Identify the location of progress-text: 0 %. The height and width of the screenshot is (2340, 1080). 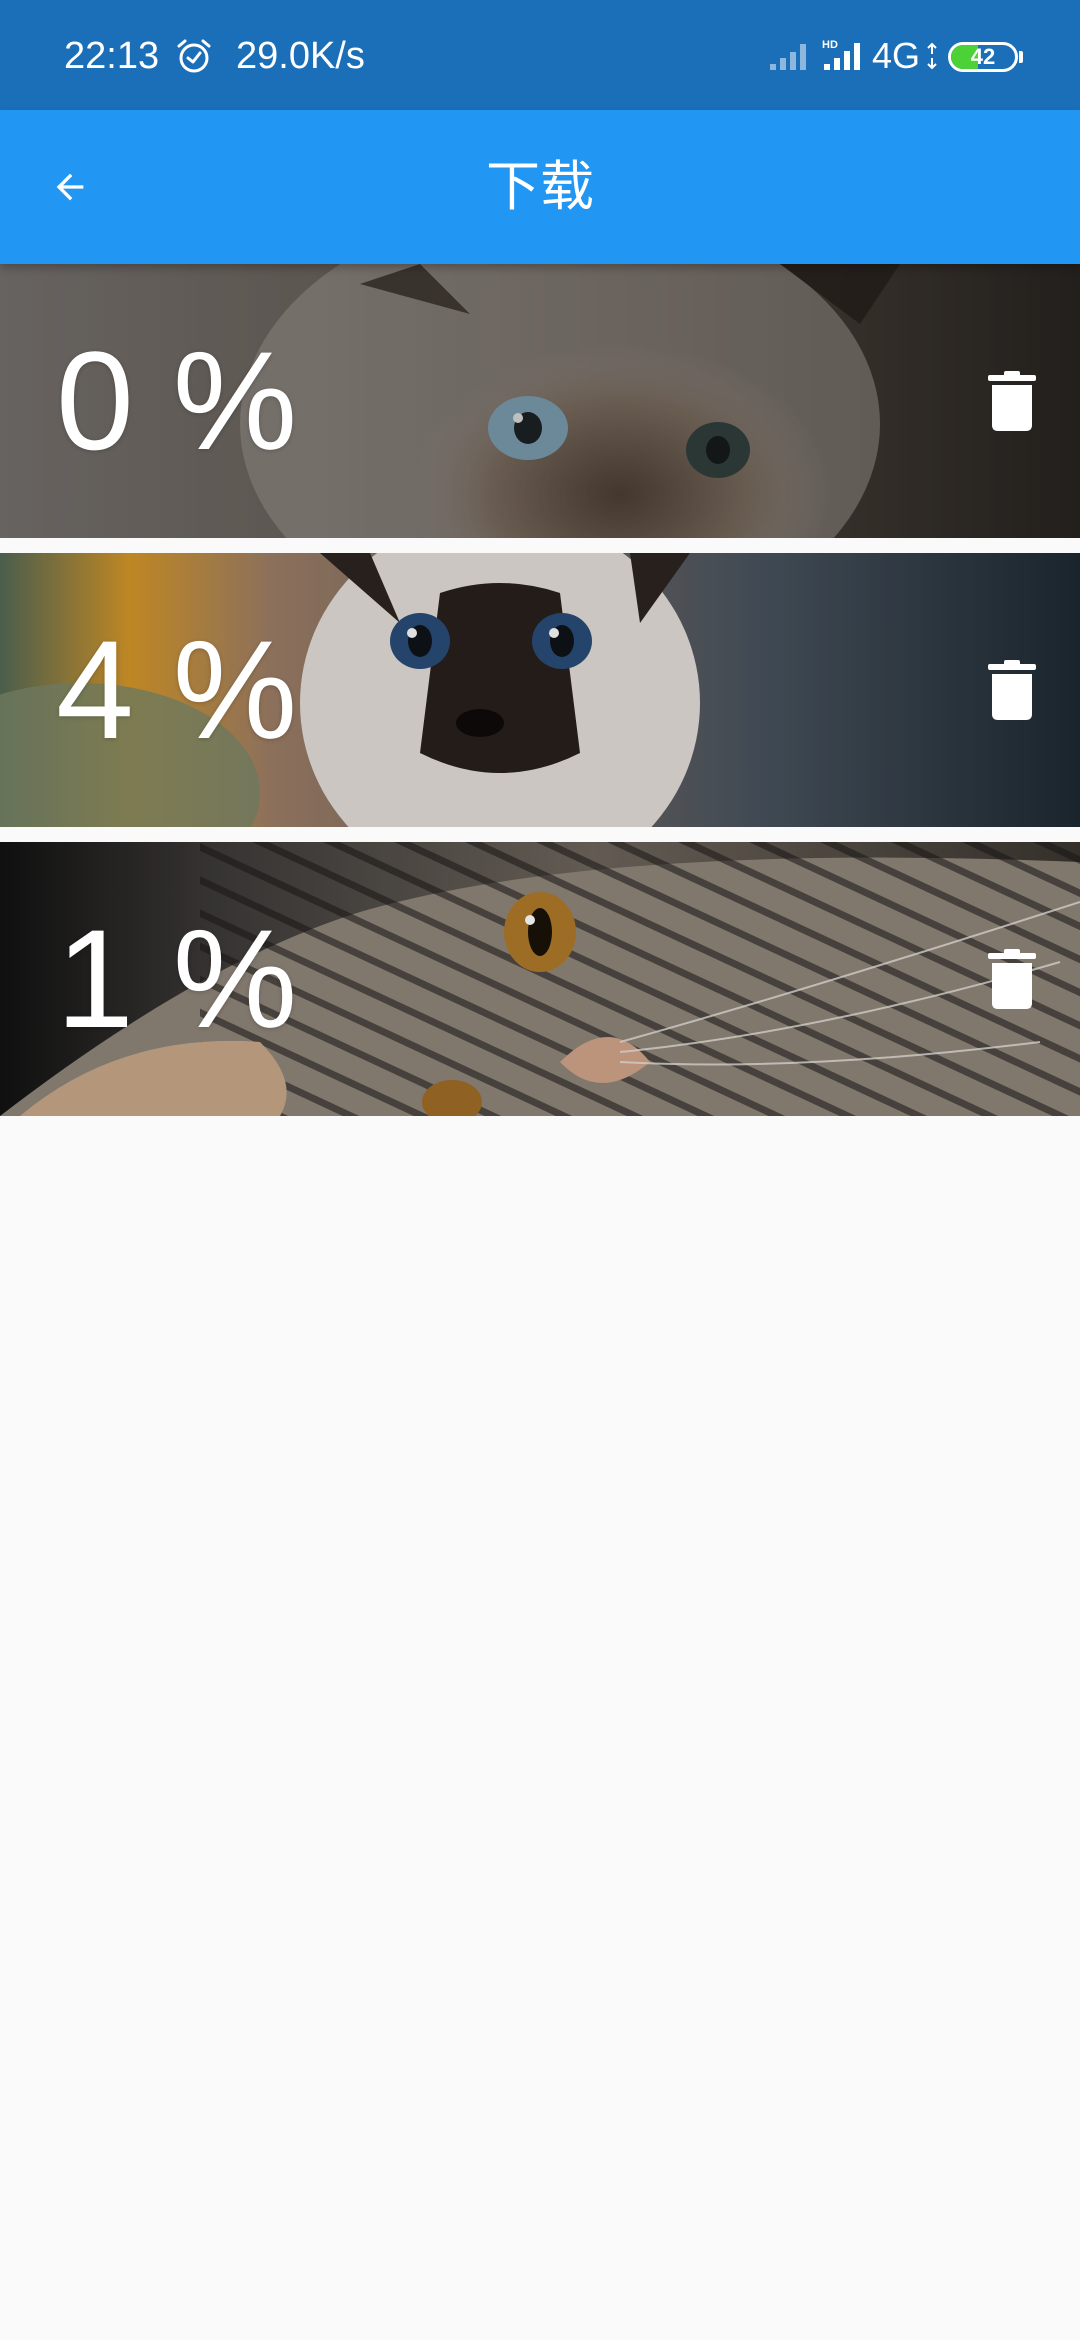
(177, 400).